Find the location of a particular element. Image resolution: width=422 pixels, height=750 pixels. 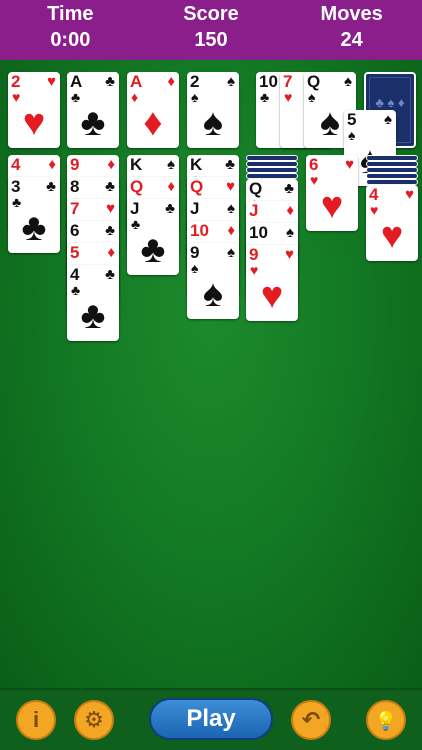

time-label: Time is located at coordinates (70, 14).